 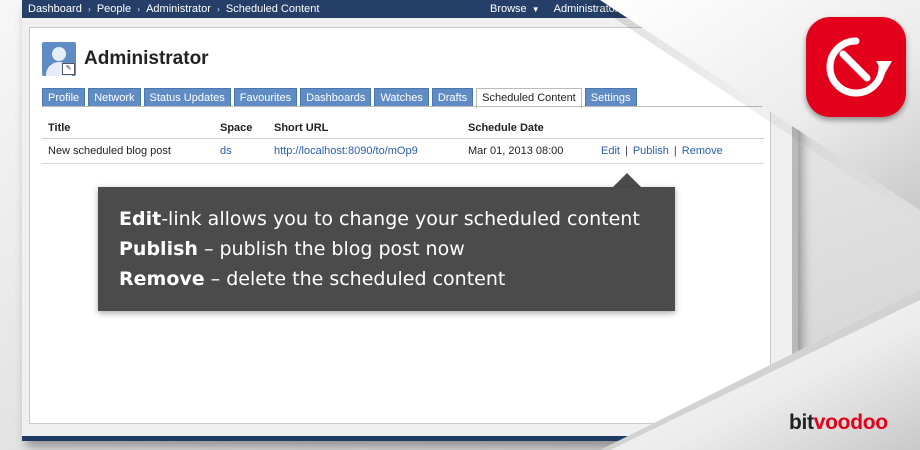 What do you see at coordinates (128, 128) in the screenshot?
I see `column-title: Title` at bounding box center [128, 128].